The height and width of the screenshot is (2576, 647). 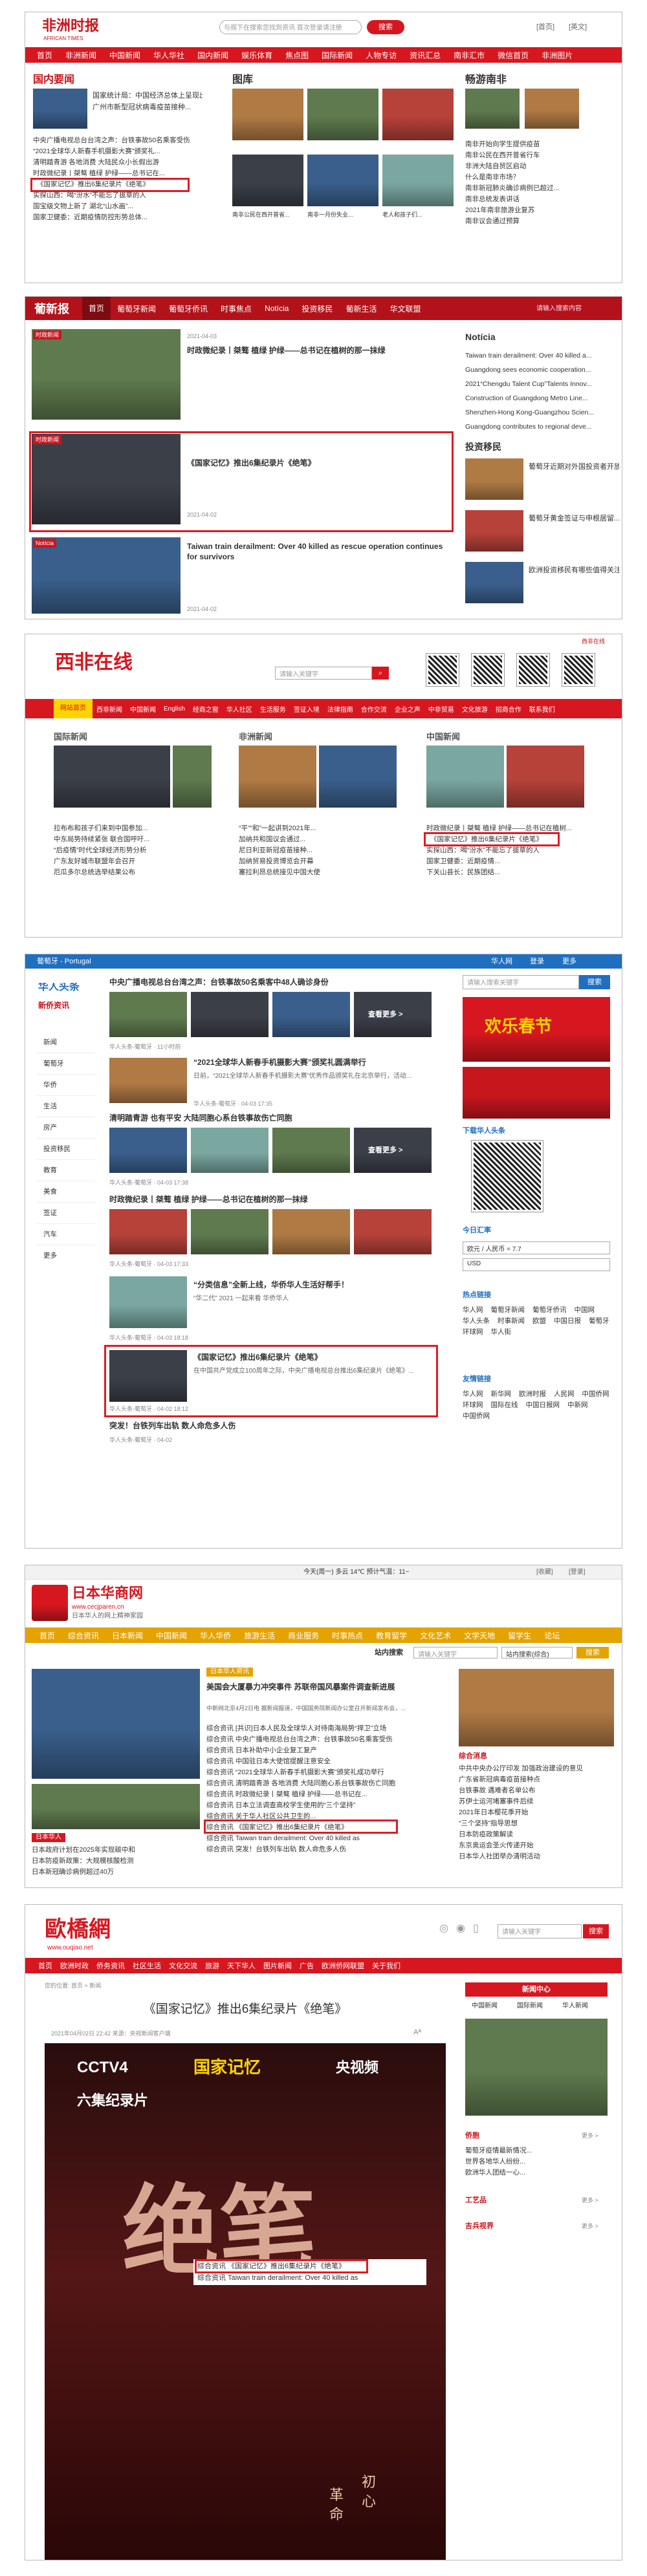 I want to click on nav-item: 天下华人, so click(x=241, y=1965).